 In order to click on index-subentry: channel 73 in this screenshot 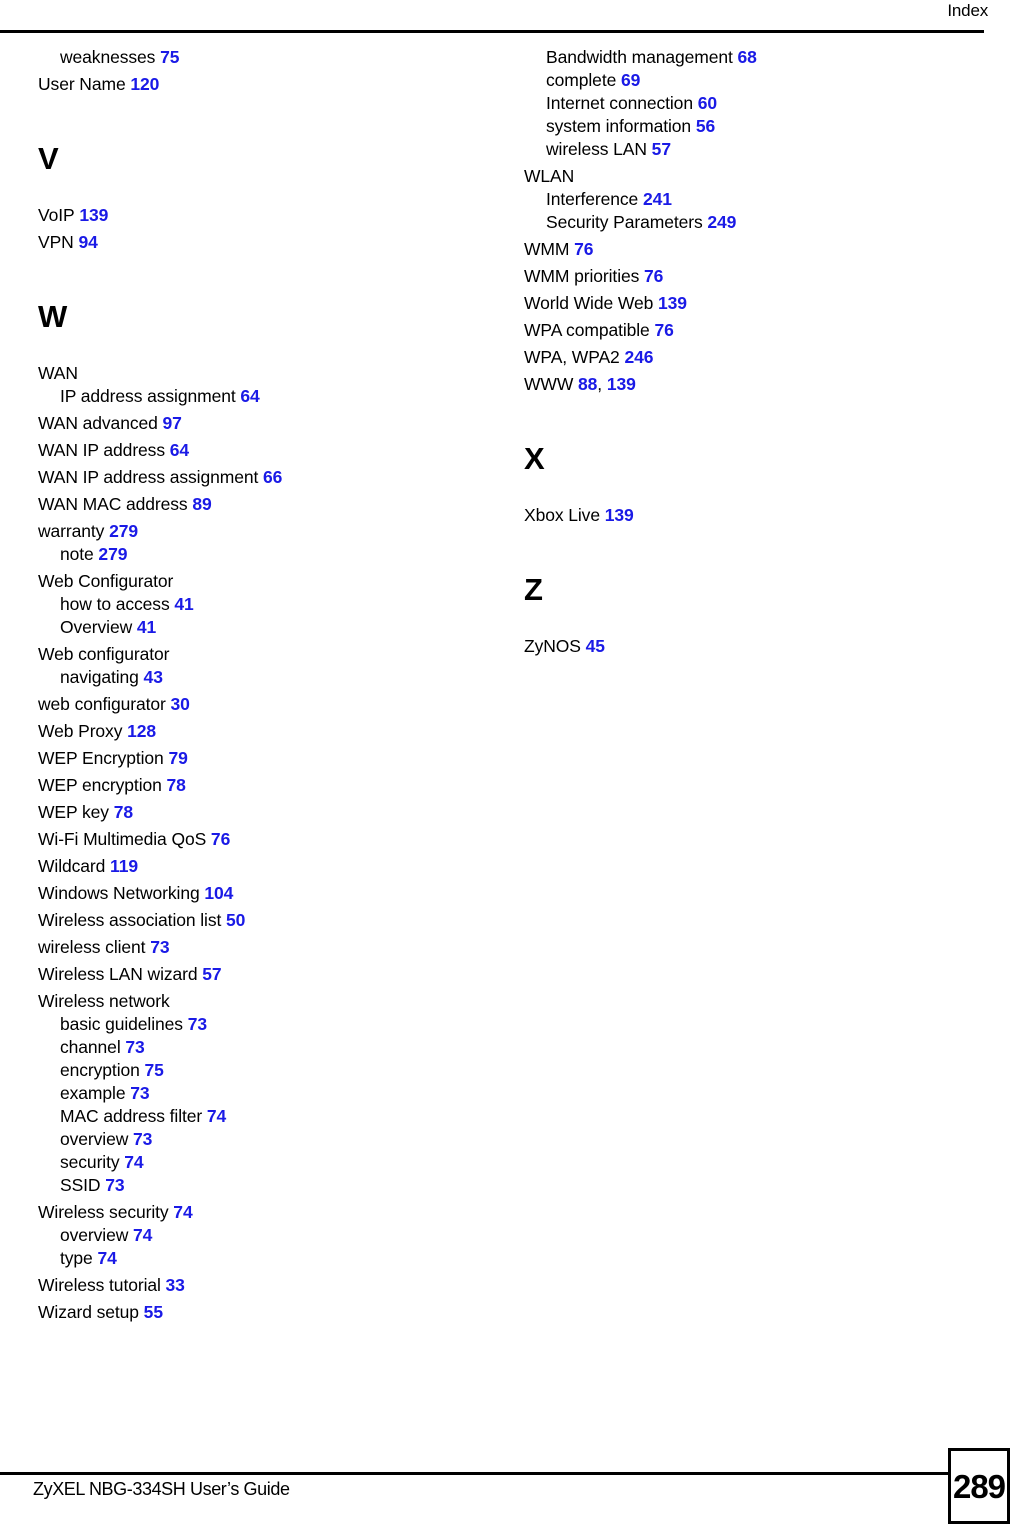, I will do `click(264, 1047)`.